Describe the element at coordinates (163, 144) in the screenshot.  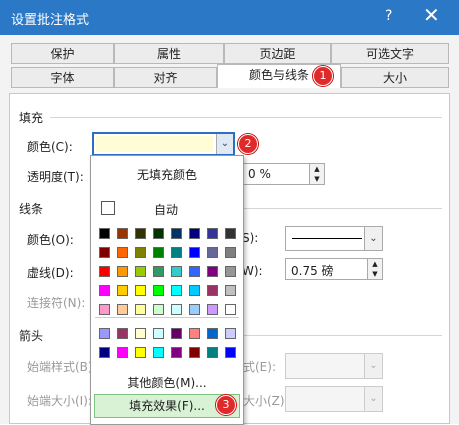
I see `fill-color-dropdown: ⌄` at that location.